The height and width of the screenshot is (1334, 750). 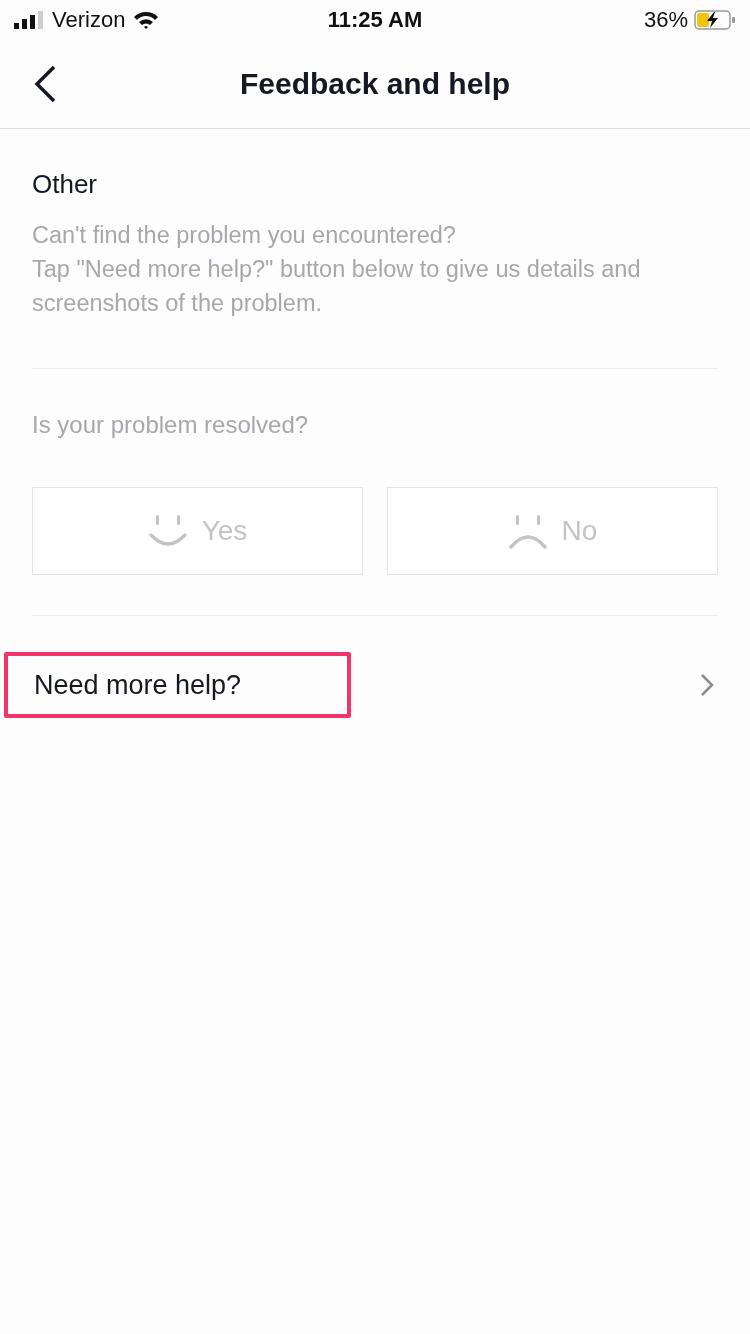 I want to click on clock-time: 11:25 AM, so click(x=375, y=20).